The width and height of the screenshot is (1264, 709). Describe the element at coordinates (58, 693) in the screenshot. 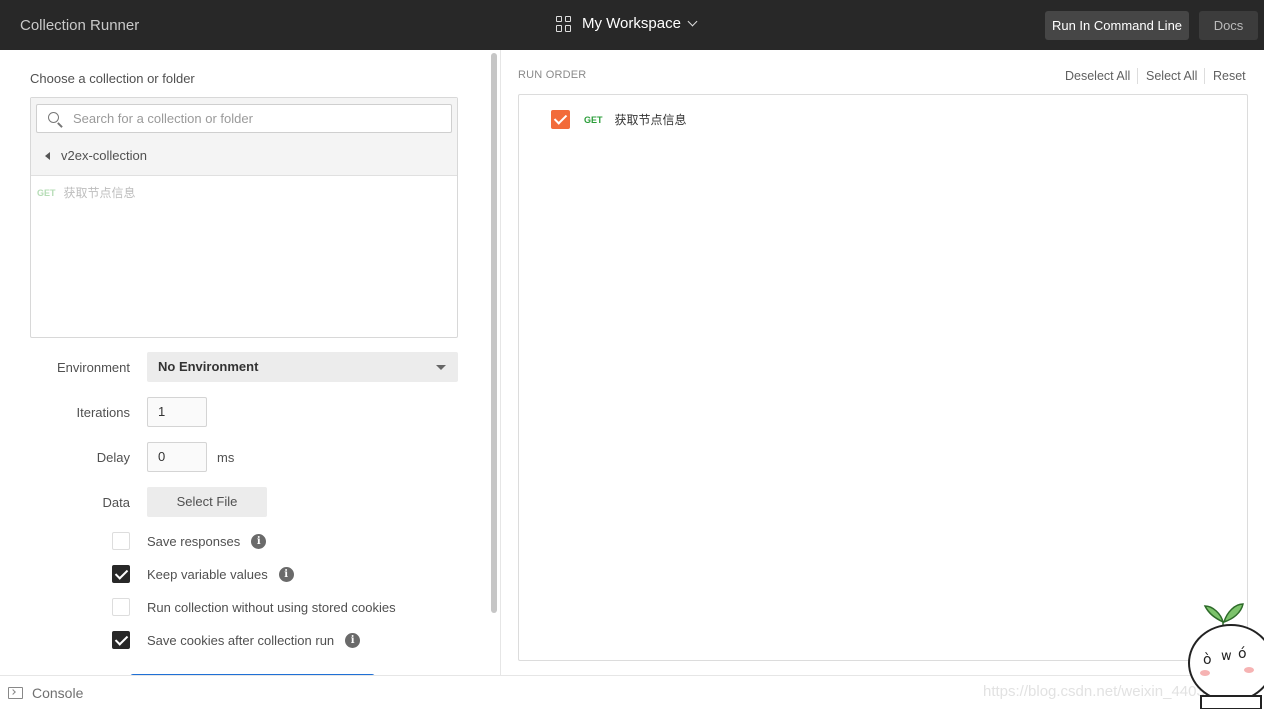

I see `console-label: Console` at that location.